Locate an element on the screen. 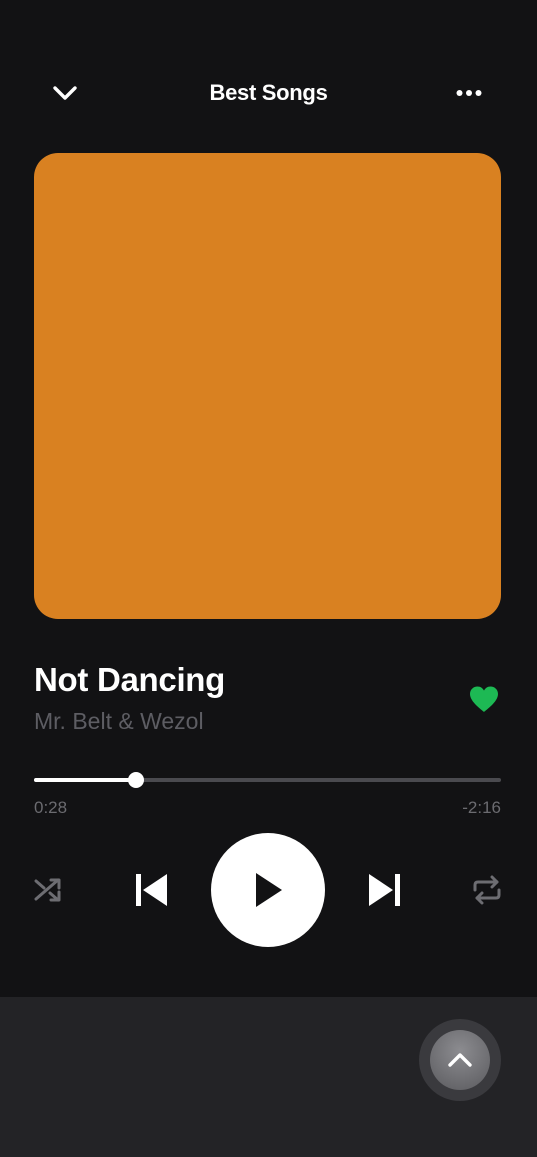 This screenshot has width=537, height=1157. expand-sheet-button-face is located at coordinates (460, 1060).